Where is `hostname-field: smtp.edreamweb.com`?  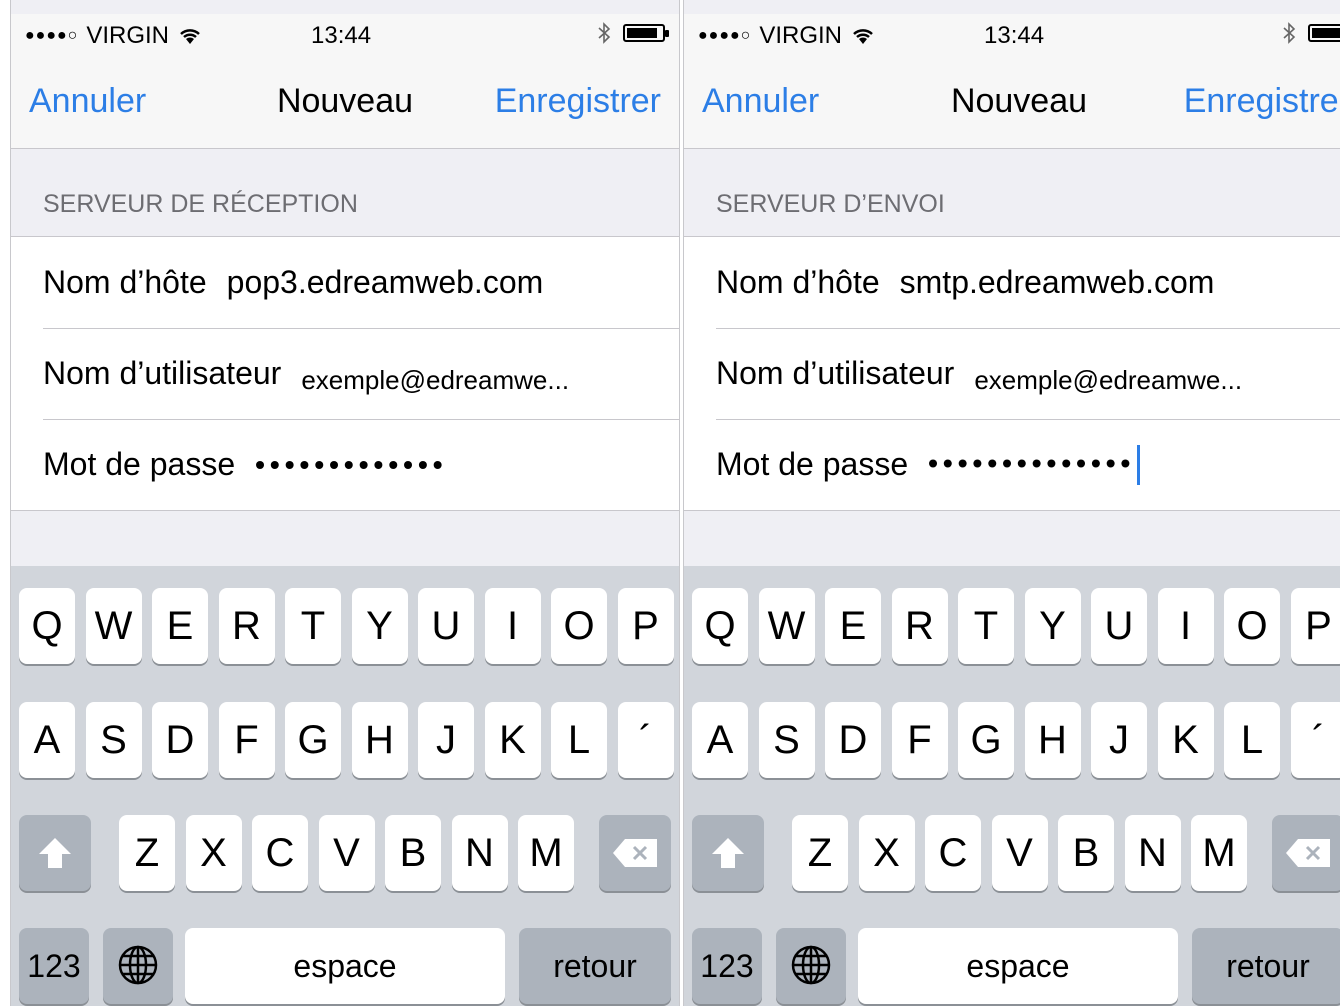
hostname-field: smtp.edreamweb.com is located at coordinates (1057, 282).